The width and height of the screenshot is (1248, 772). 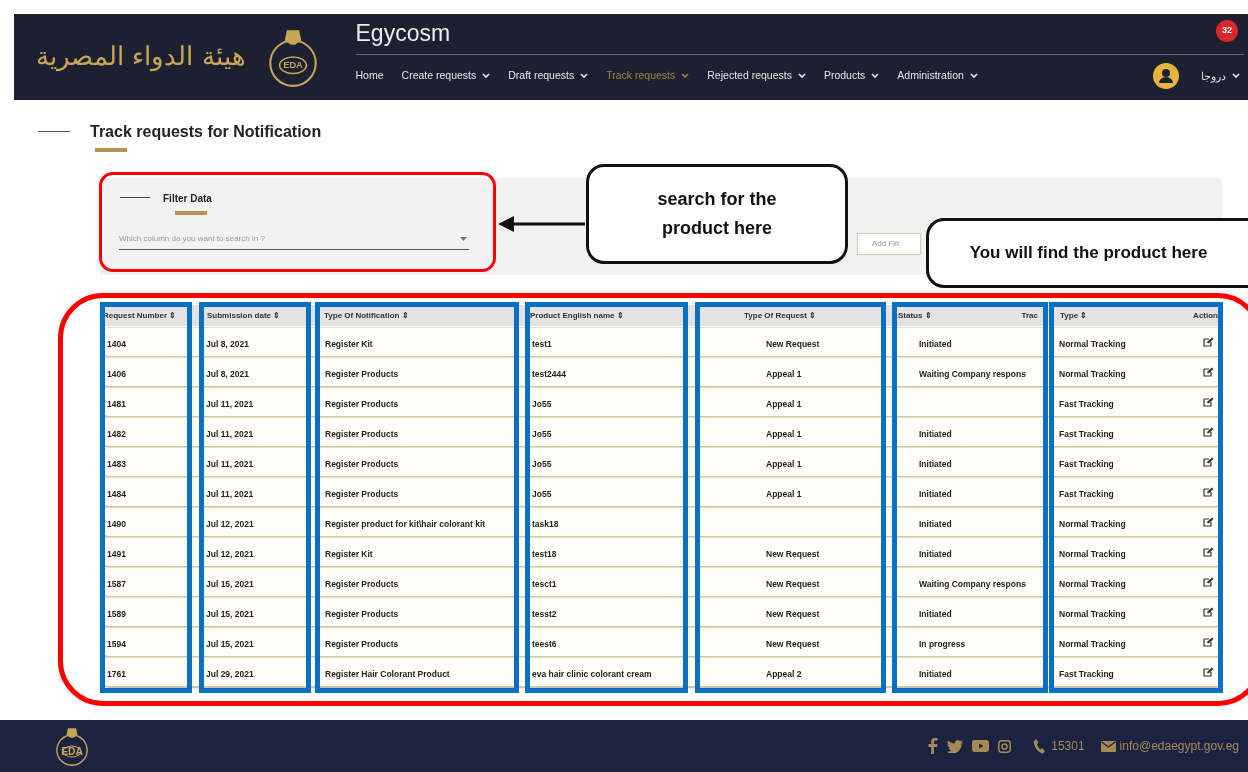 What do you see at coordinates (187, 199) in the screenshot?
I see `filter-title: Filter Data` at bounding box center [187, 199].